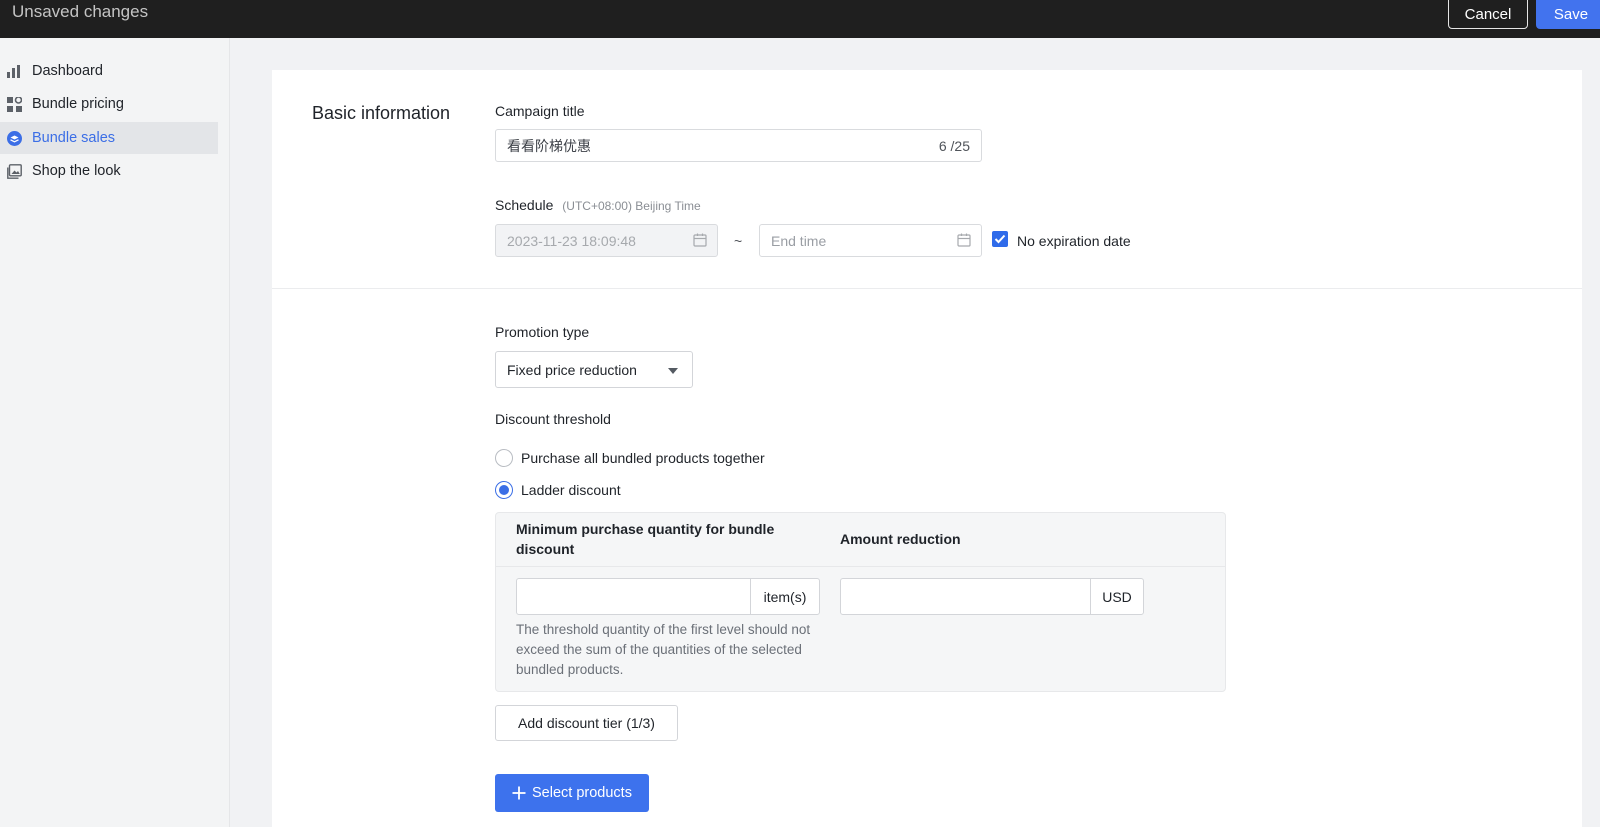  I want to click on start-time-value: 2023-11-23 18:09:48, so click(571, 240).